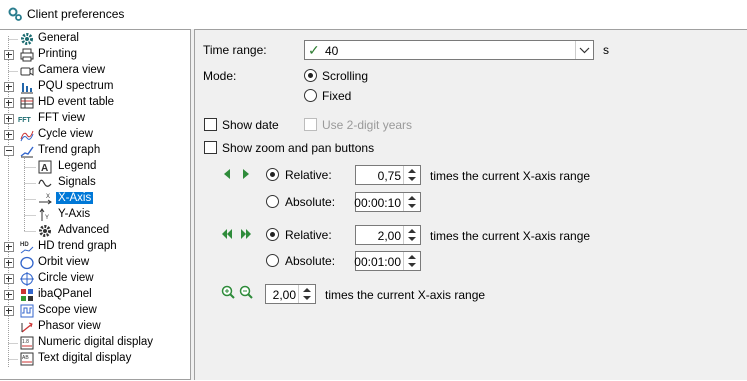 The image size is (747, 381). What do you see at coordinates (27, 248) in the screenshot?
I see `hd-trend-icon: HD` at bounding box center [27, 248].